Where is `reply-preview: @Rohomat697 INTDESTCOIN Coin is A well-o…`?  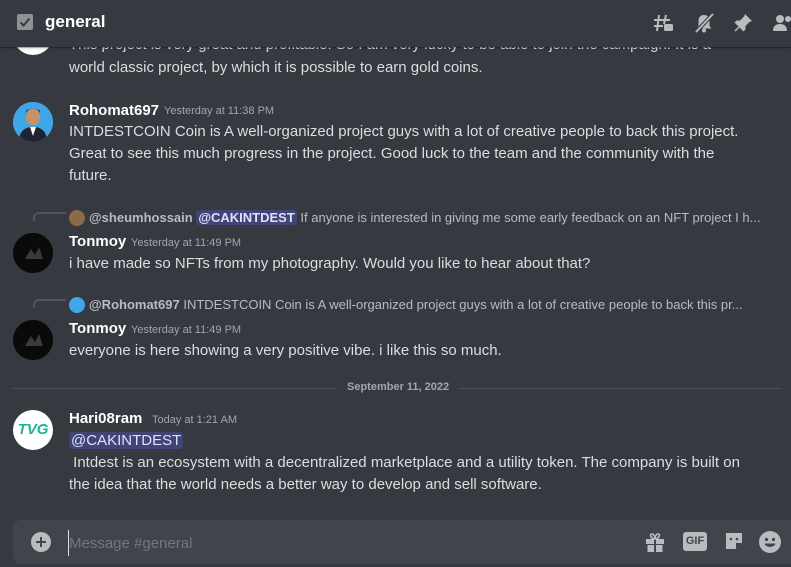 reply-preview: @Rohomat697 INTDESTCOIN Coin is A well-o… is located at coordinates (416, 304).